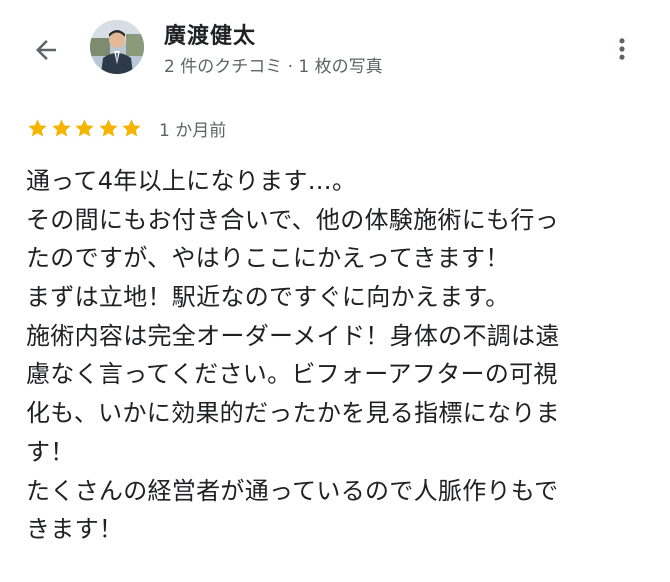  I want to click on more-vert-icon, so click(622, 49).